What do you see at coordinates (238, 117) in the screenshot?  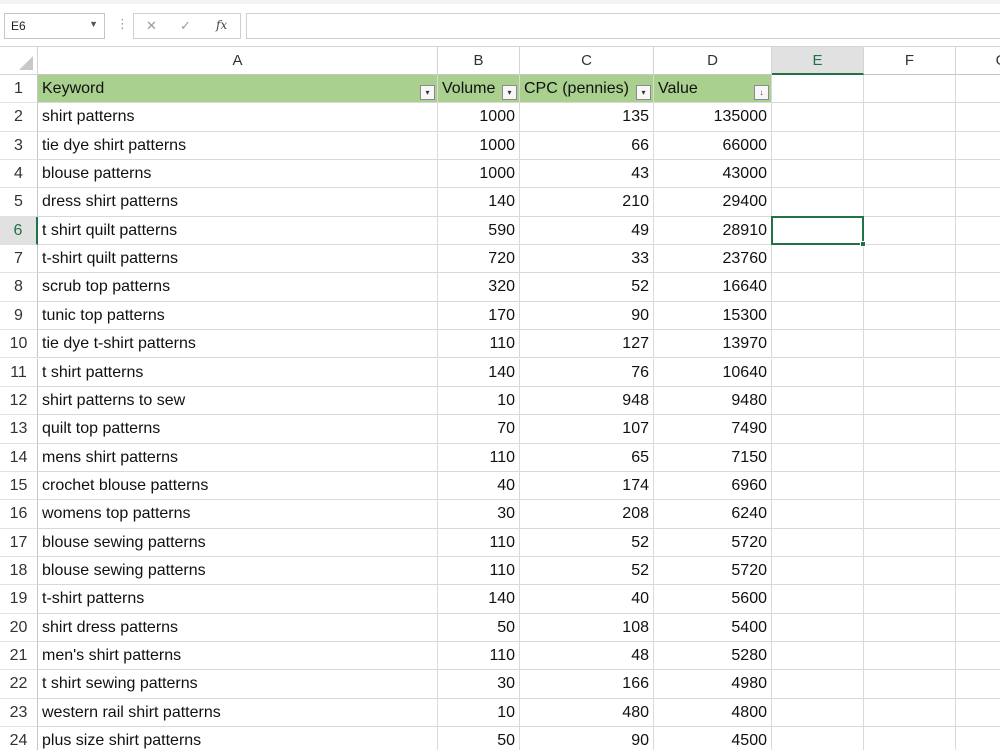 I see `cell-keyword: shirt patterns` at bounding box center [238, 117].